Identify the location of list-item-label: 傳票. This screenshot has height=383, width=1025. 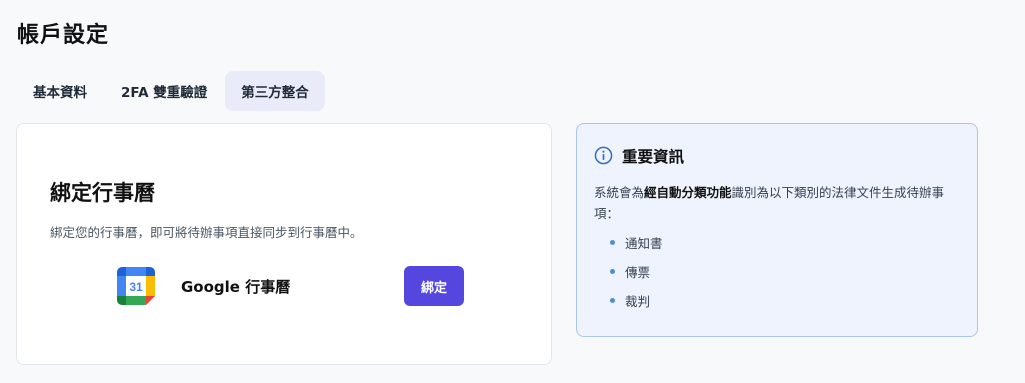
(638, 272).